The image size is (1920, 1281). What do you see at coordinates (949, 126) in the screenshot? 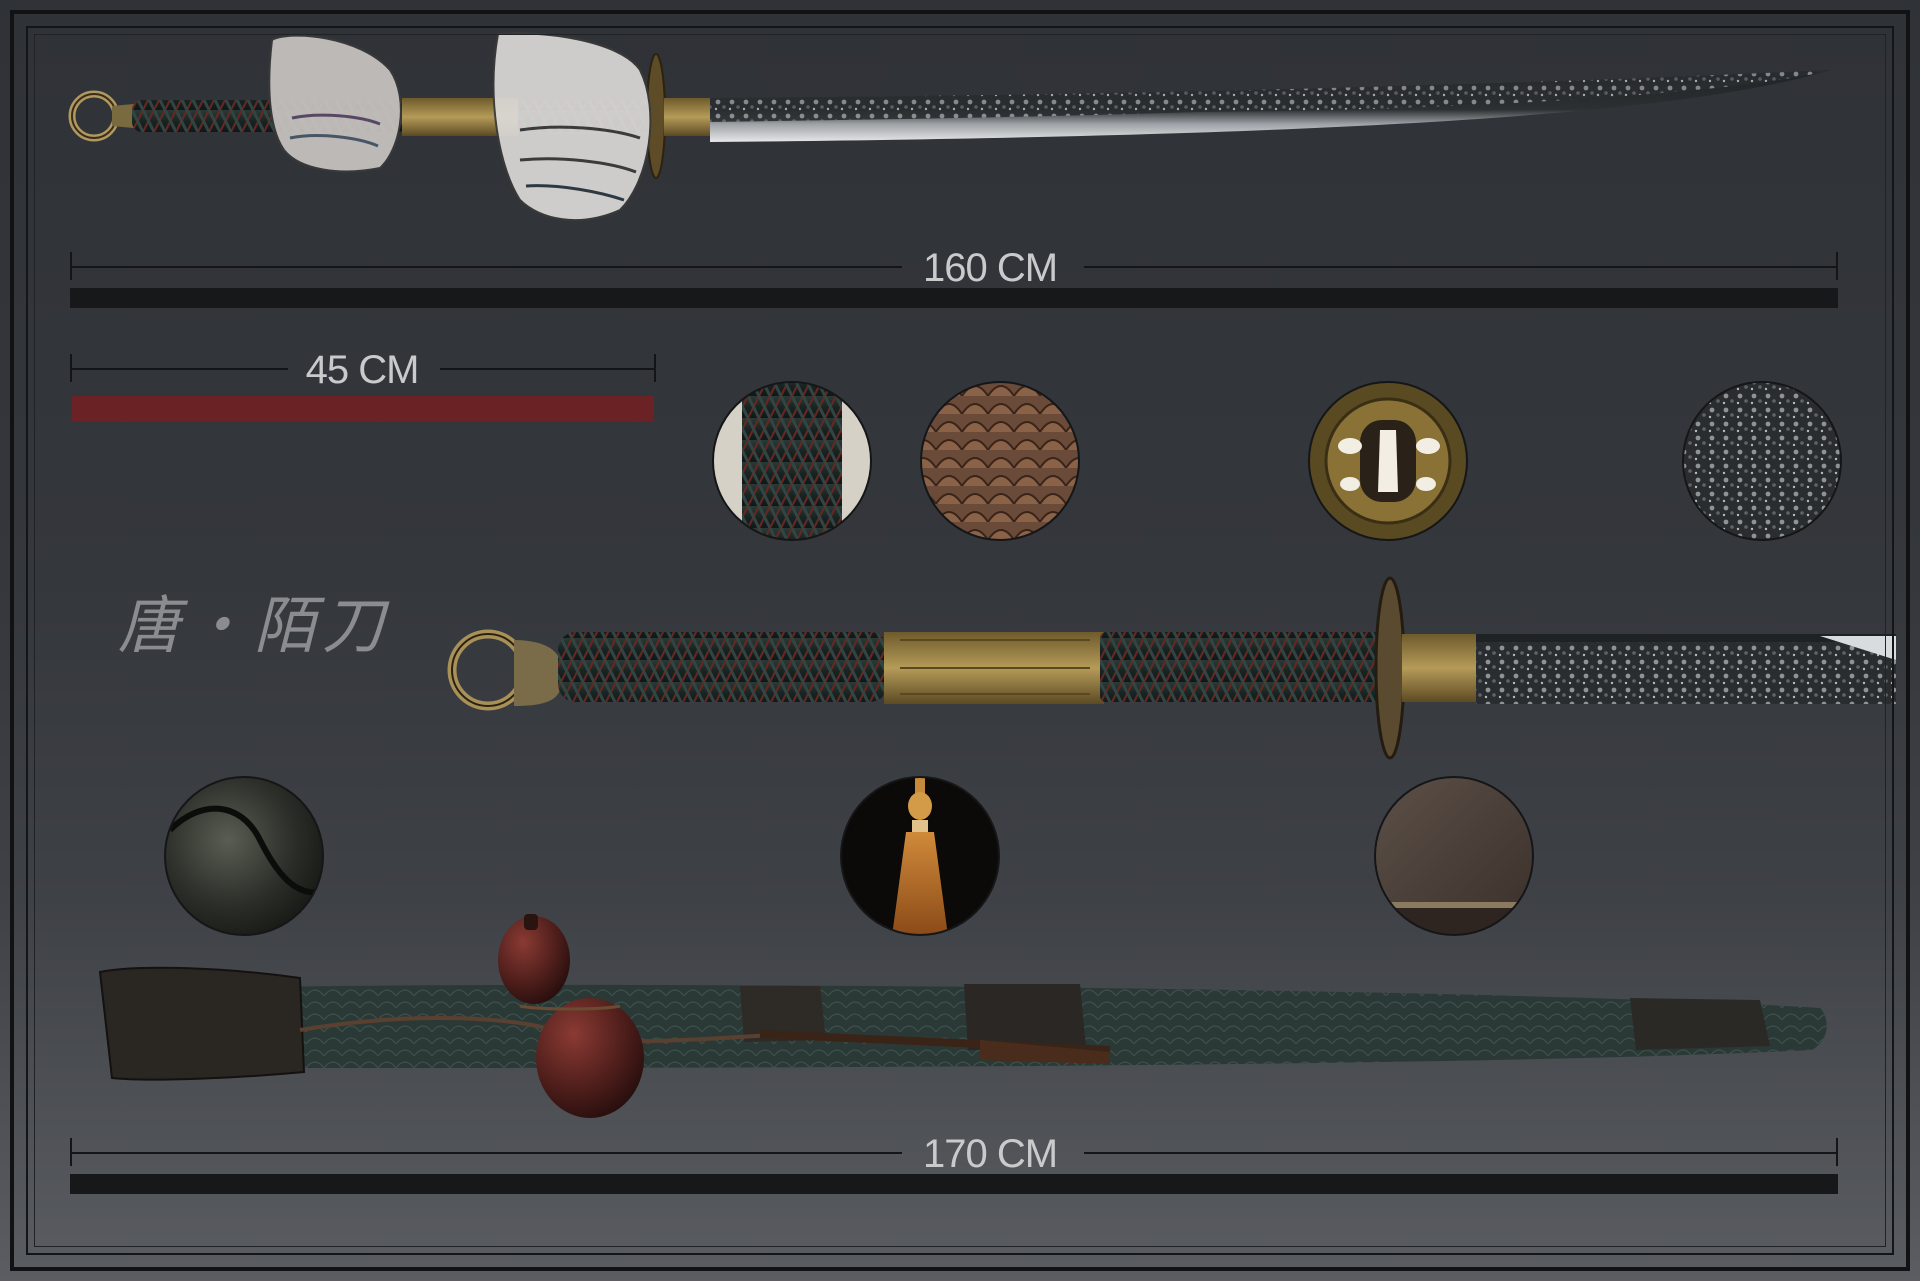
I see `sword-top-illustration` at bounding box center [949, 126].